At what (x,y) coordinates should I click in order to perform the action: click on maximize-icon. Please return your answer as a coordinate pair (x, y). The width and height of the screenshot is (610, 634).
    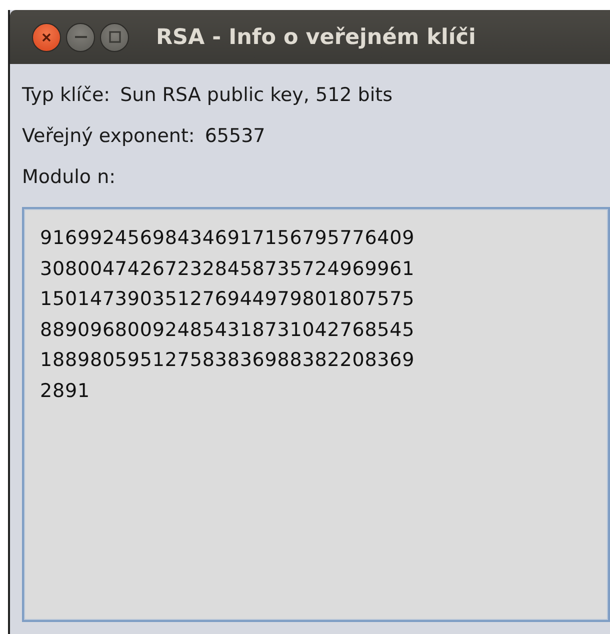
    Looking at the image, I should click on (114, 37).